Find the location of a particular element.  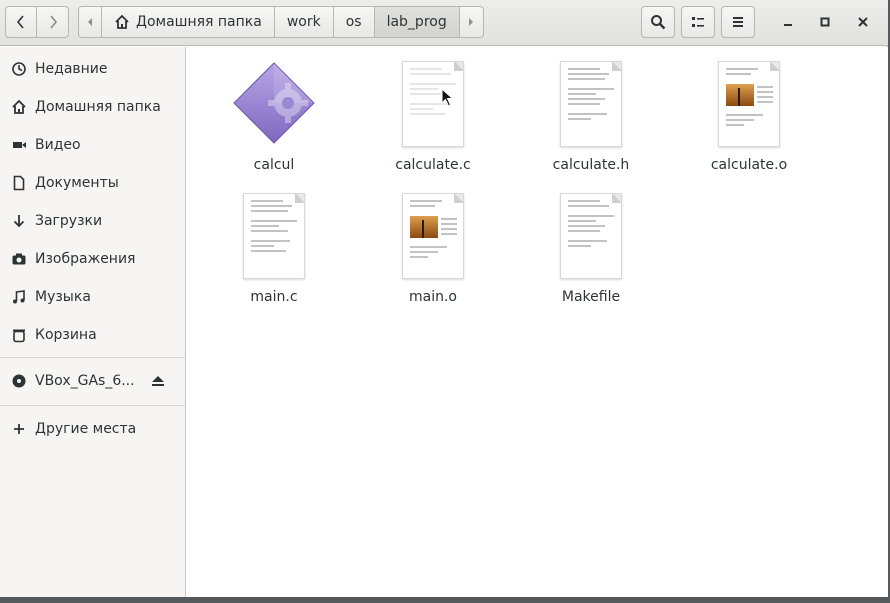

search-icon is located at coordinates (658, 22).